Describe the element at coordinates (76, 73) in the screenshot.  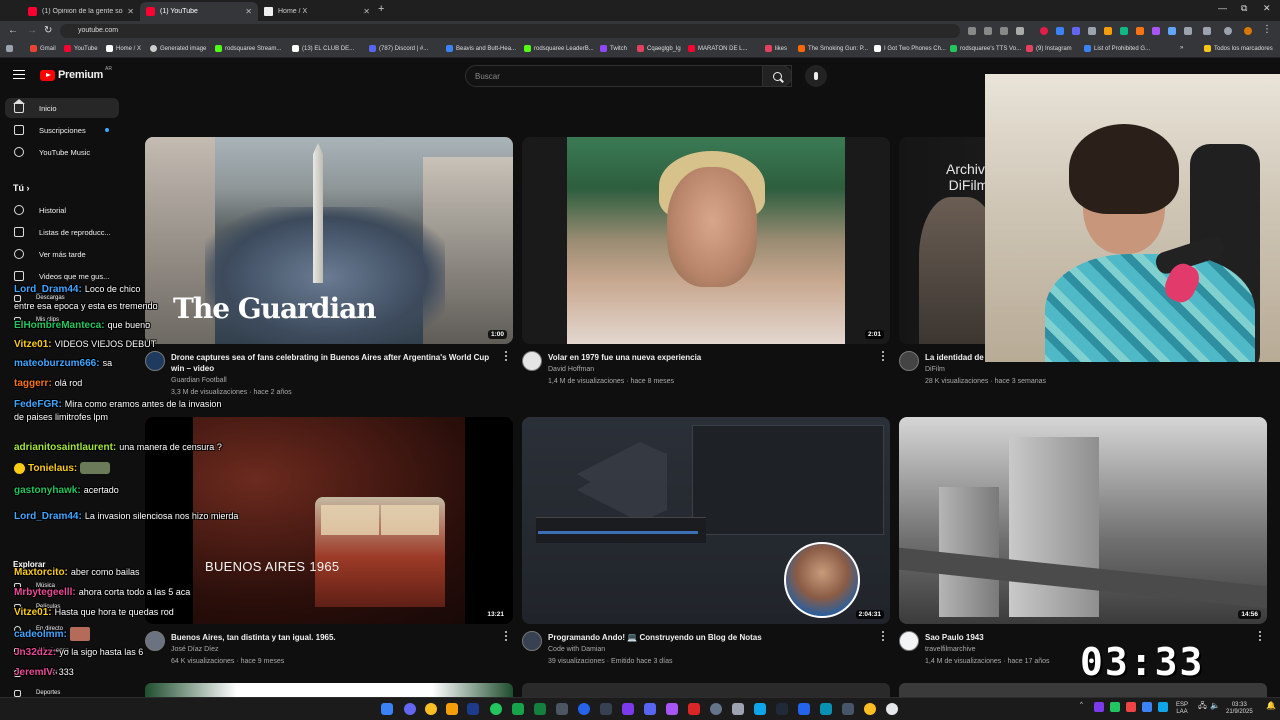
I see `youtube-premium-logo: Premium AR` at that location.